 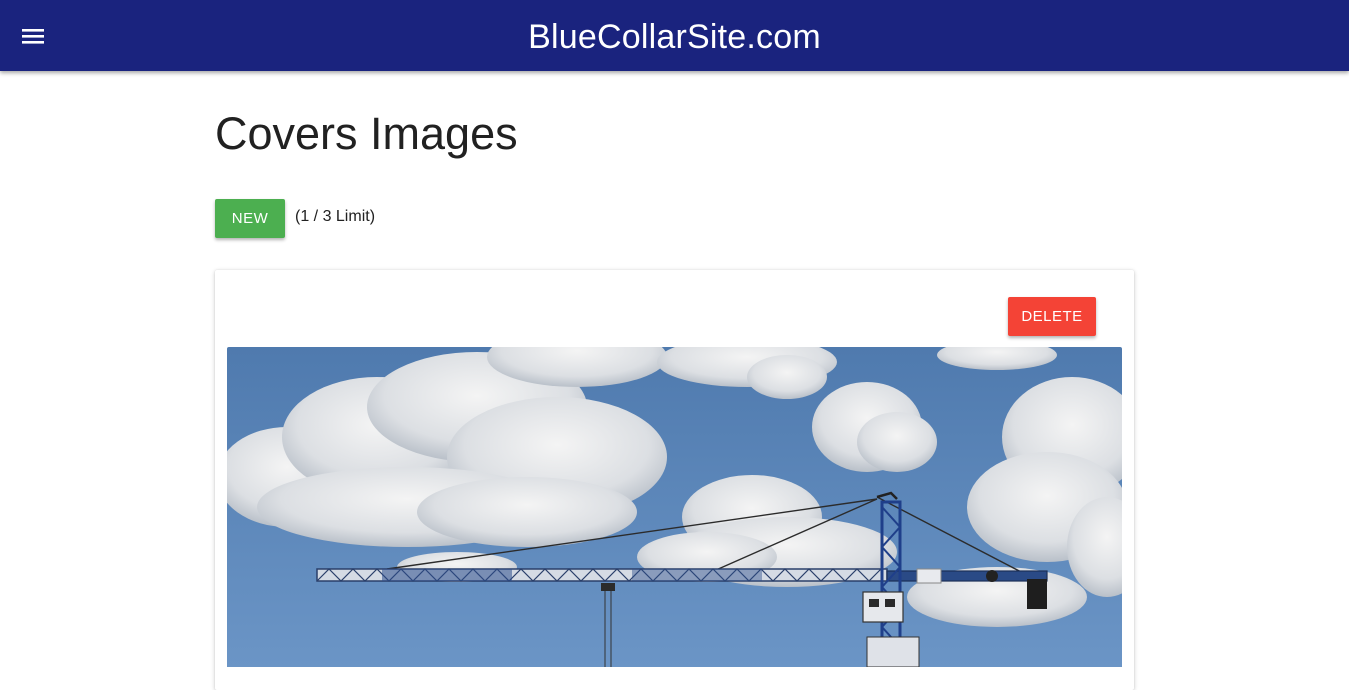 I want to click on delete-button: DELETE, so click(x=1052, y=316).